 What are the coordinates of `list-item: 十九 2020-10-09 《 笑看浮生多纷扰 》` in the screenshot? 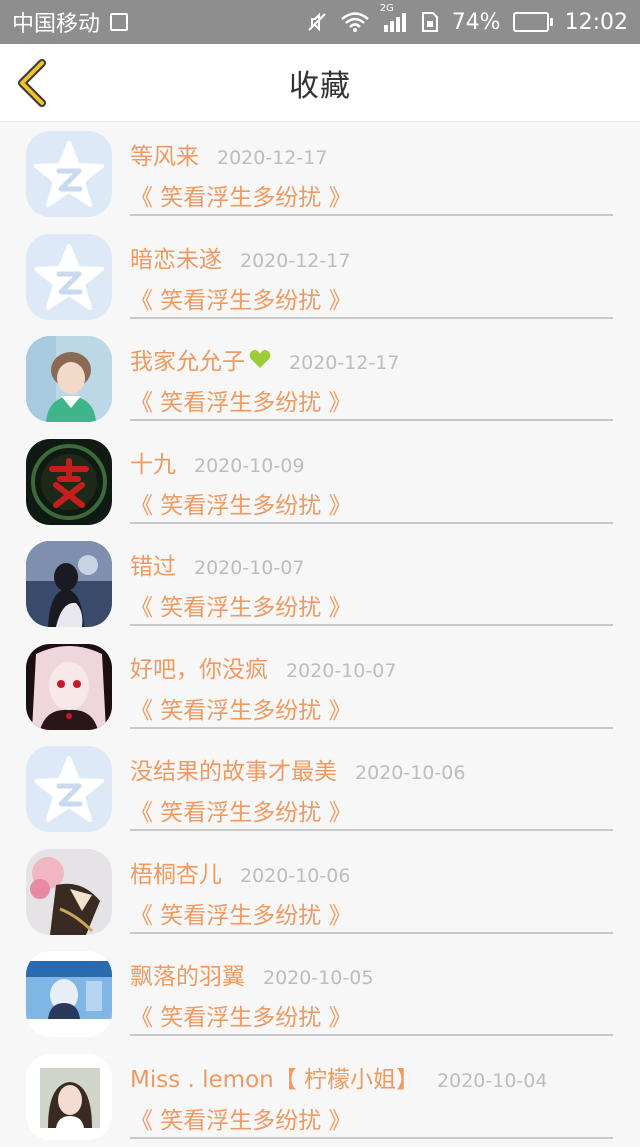 It's located at (320, 481).